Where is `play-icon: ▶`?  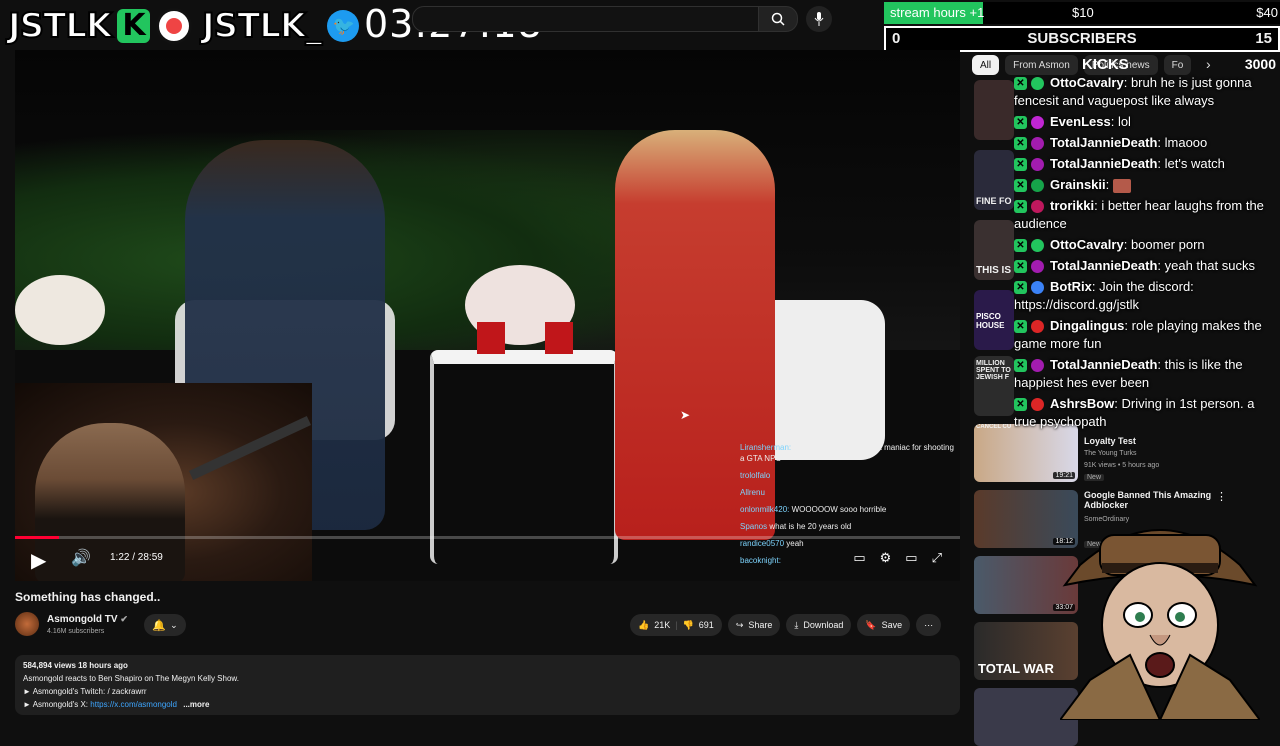
play-icon: ▶ is located at coordinates (38, 560).